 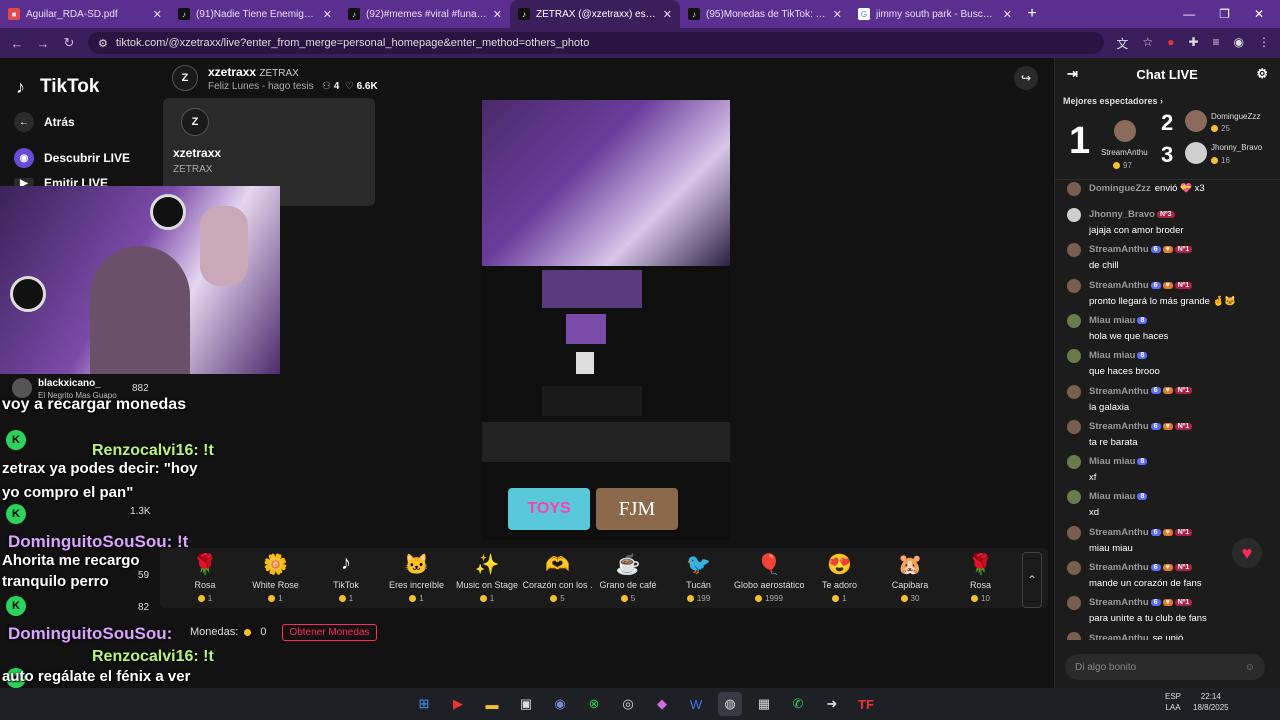 What do you see at coordinates (329, 632) in the screenshot?
I see `get-coins-button: Obtener Monedas` at bounding box center [329, 632].